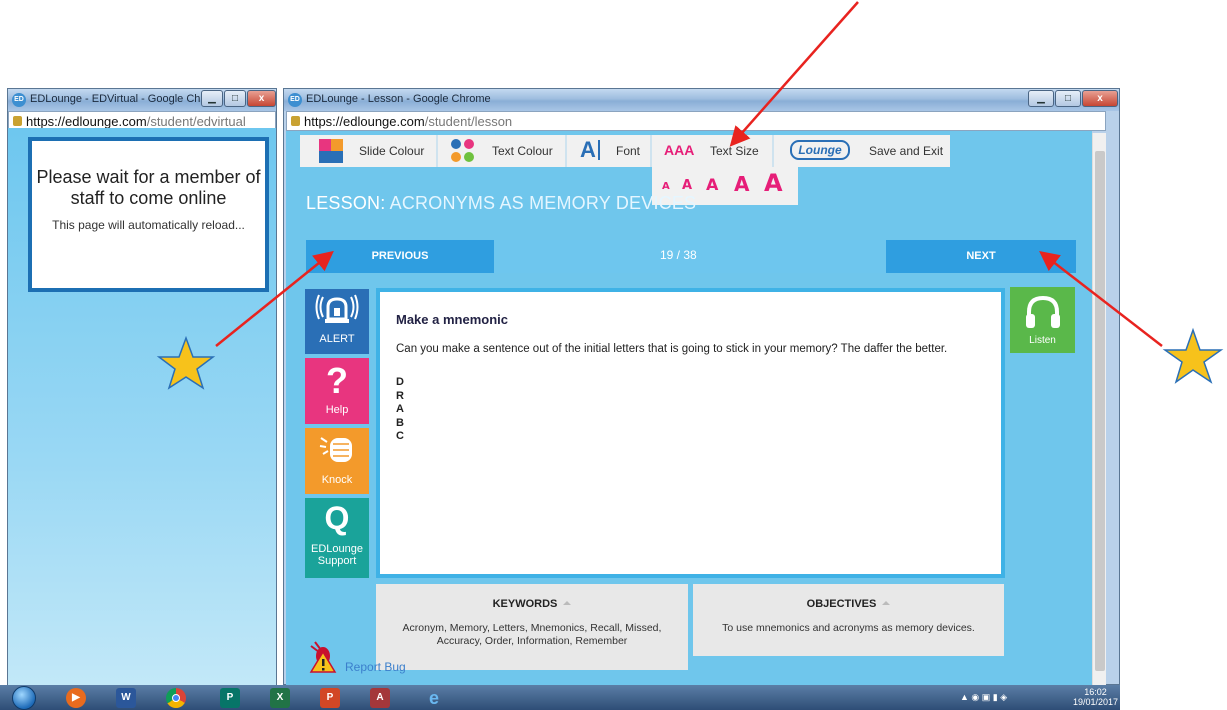 The width and height of the screenshot is (1227, 710). What do you see at coordinates (1096, 702) in the screenshot?
I see `clock-date: 19/01/2017` at bounding box center [1096, 702].